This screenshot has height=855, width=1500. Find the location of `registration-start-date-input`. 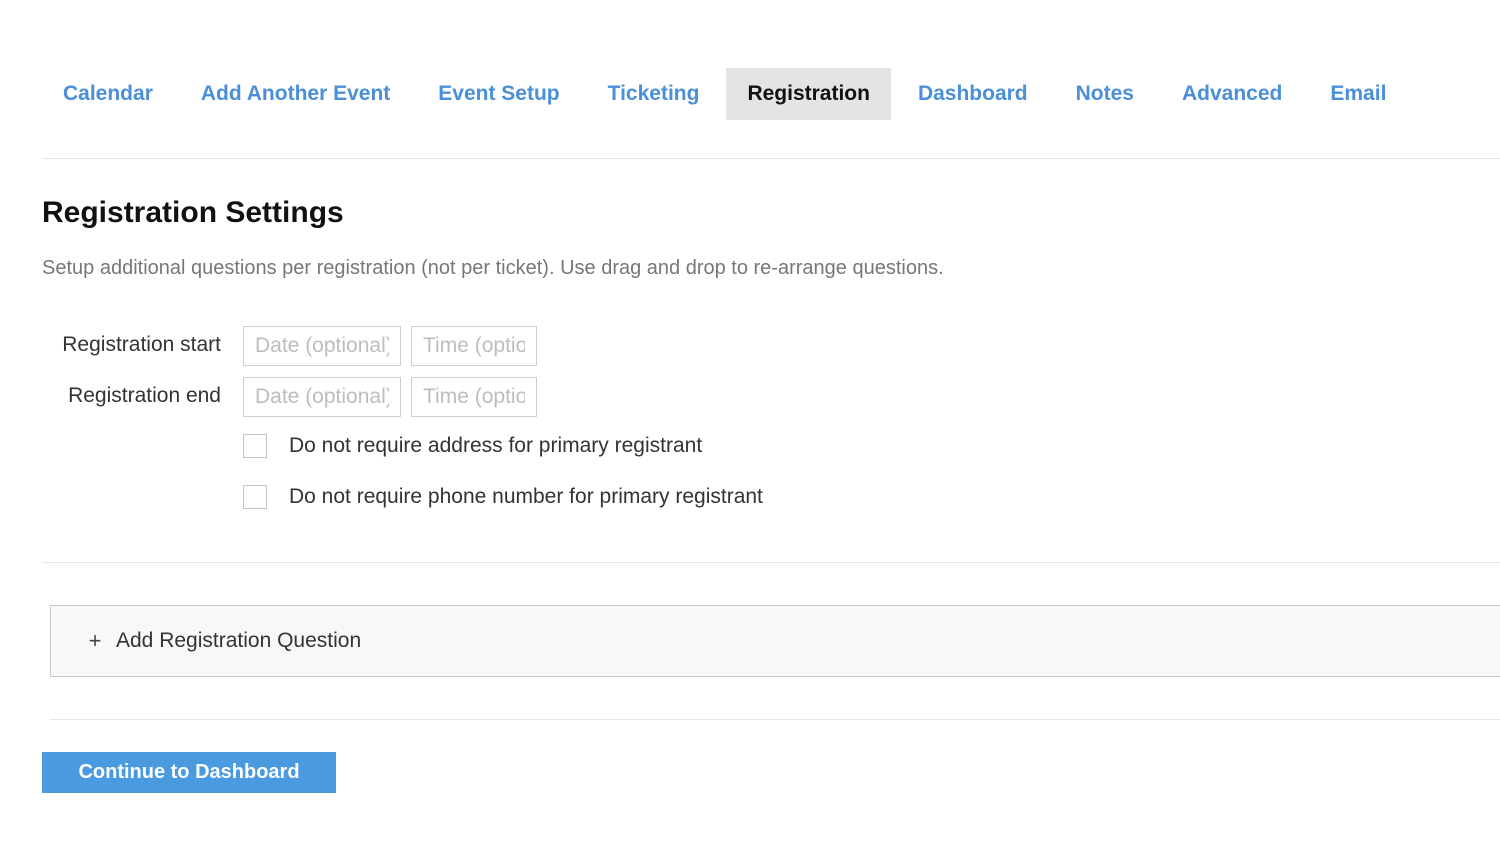

registration-start-date-input is located at coordinates (322, 346).